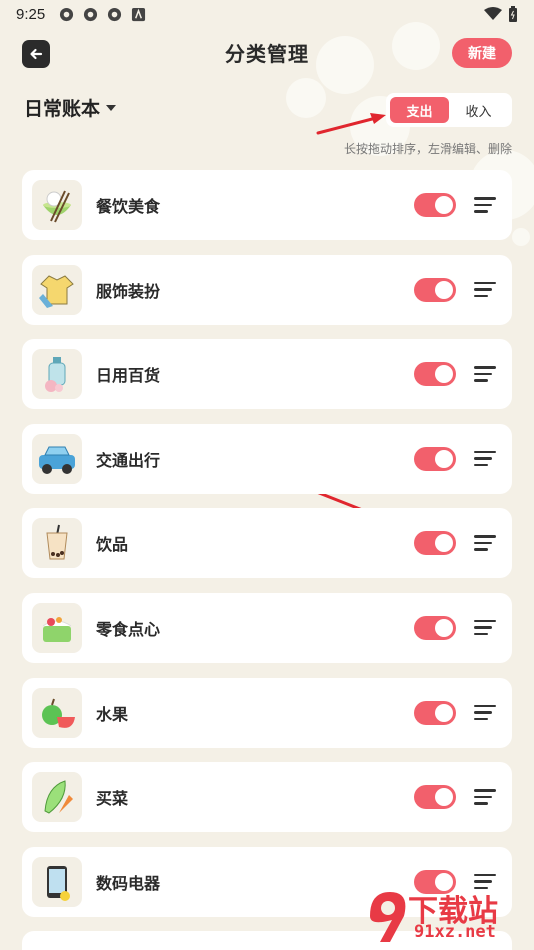 This screenshot has height=950, width=534. What do you see at coordinates (267, 374) in the screenshot?
I see `category-item: 日用百货` at bounding box center [267, 374].